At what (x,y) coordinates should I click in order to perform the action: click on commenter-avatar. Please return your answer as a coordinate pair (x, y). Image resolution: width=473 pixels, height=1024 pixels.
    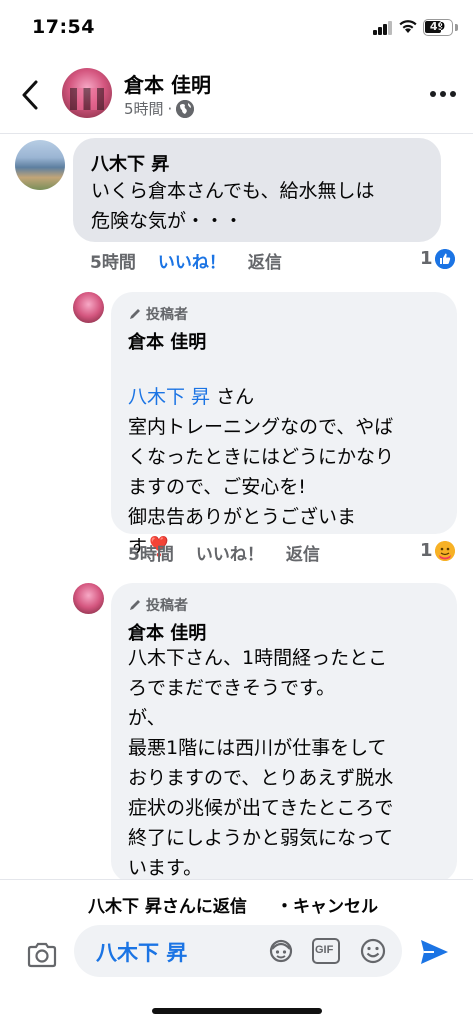
    Looking at the image, I should click on (40, 165).